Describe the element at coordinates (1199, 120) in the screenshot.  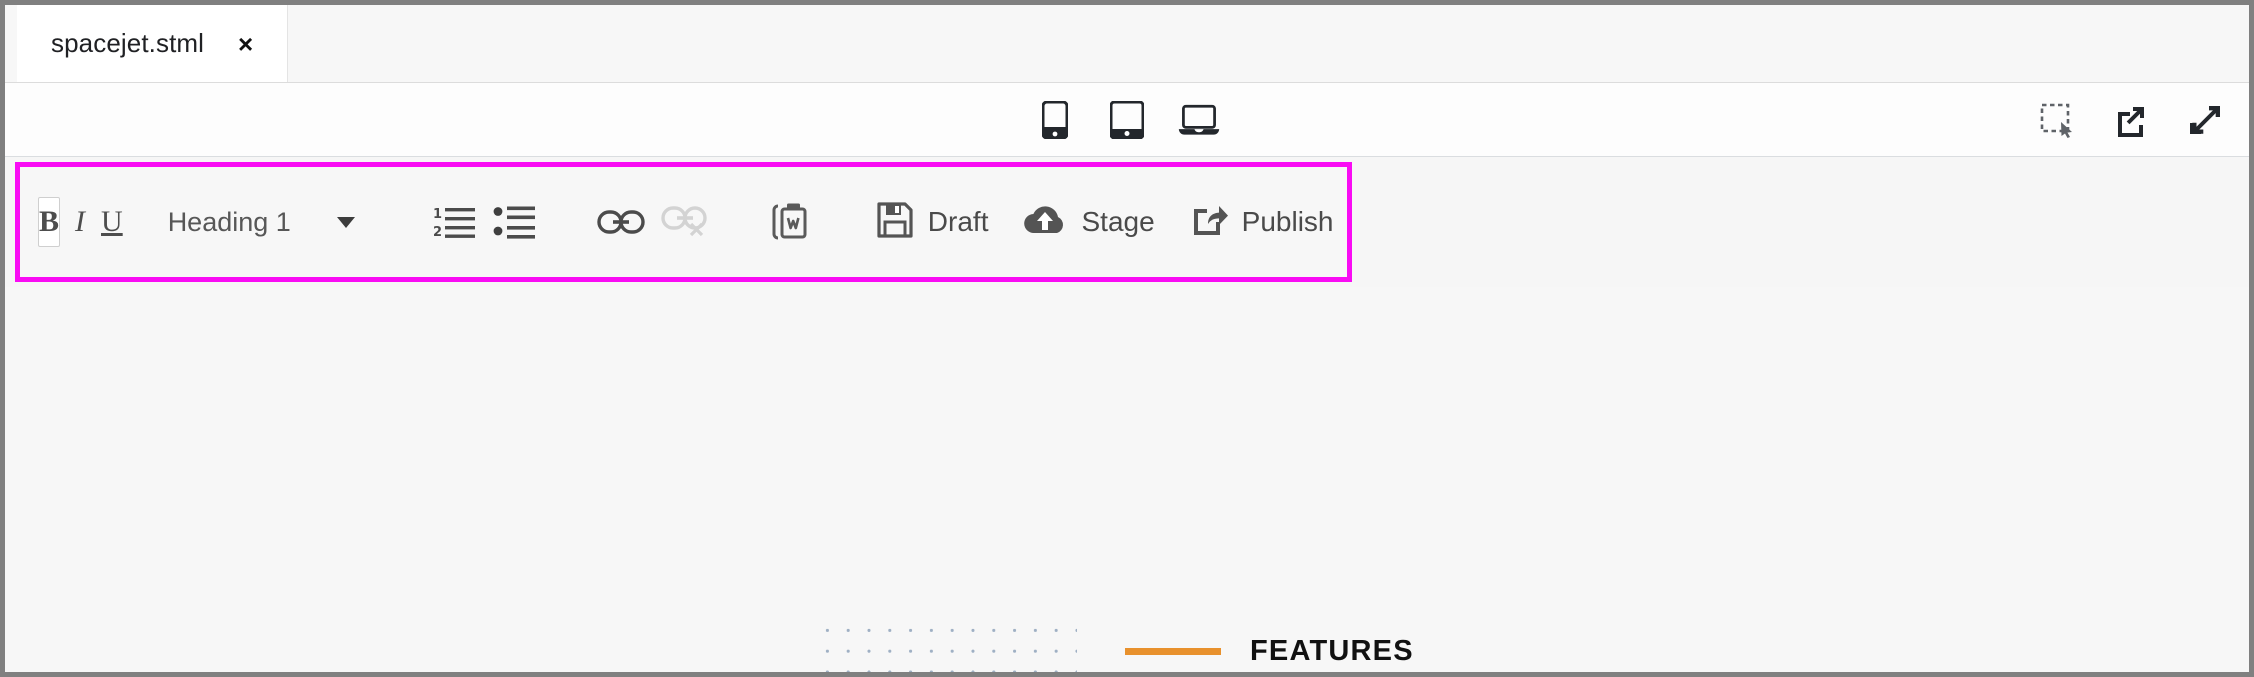
I see `desktop-view-icon` at that location.